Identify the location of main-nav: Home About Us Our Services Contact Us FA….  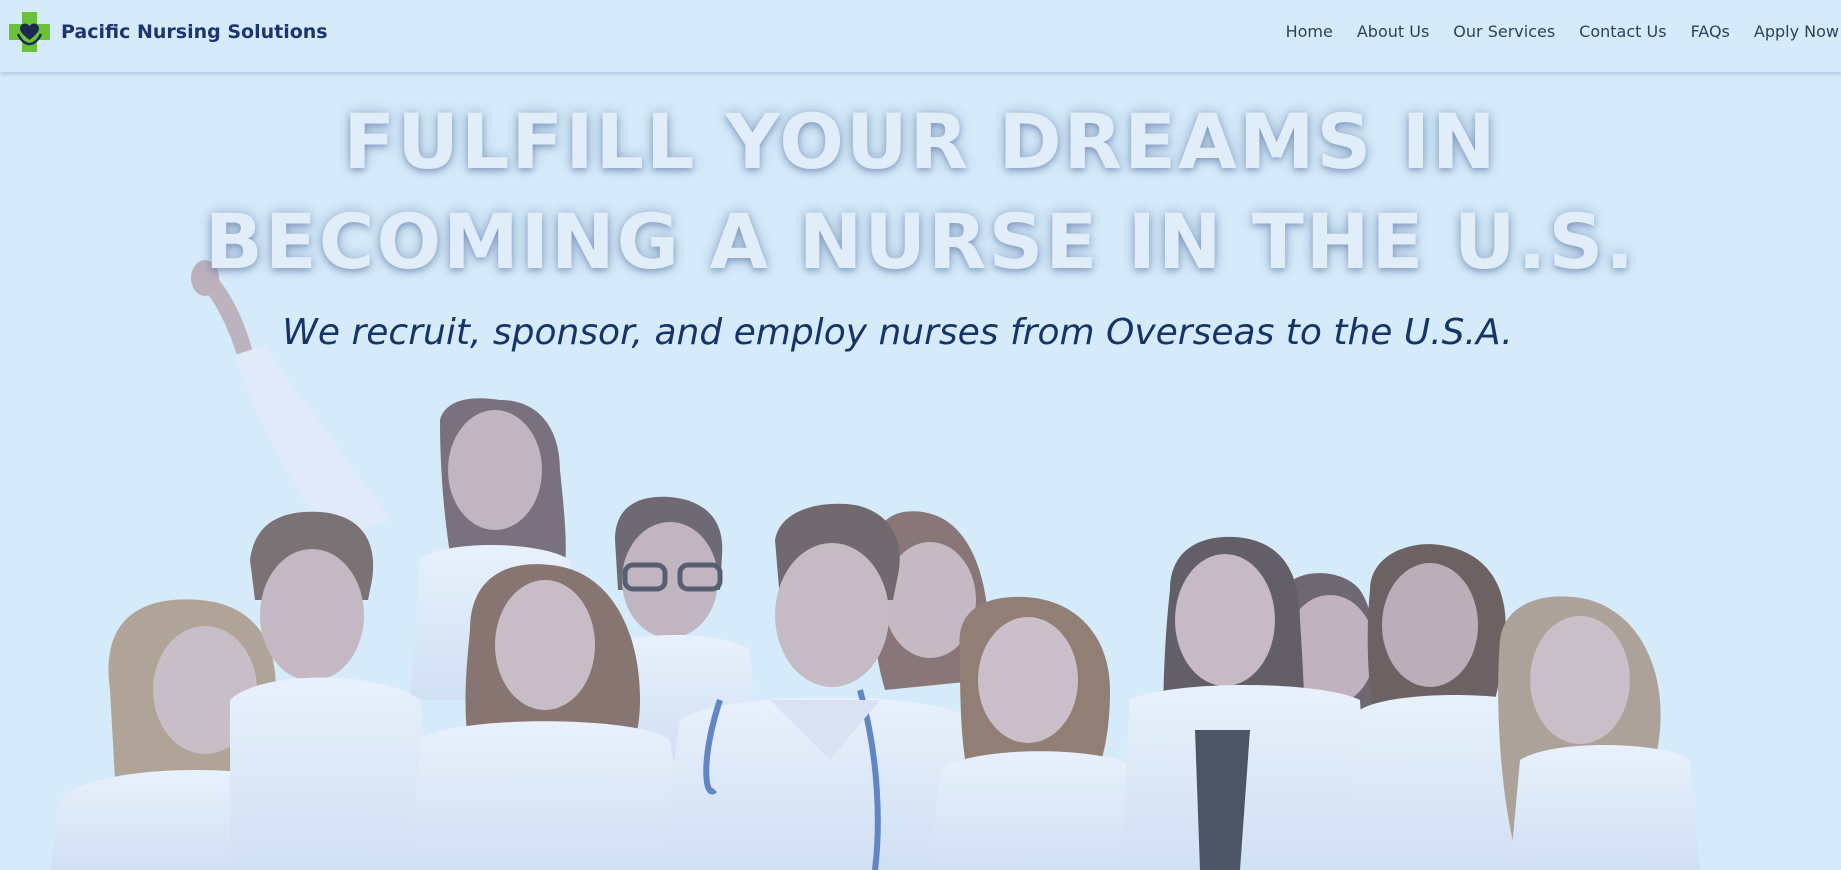
(1550, 32).